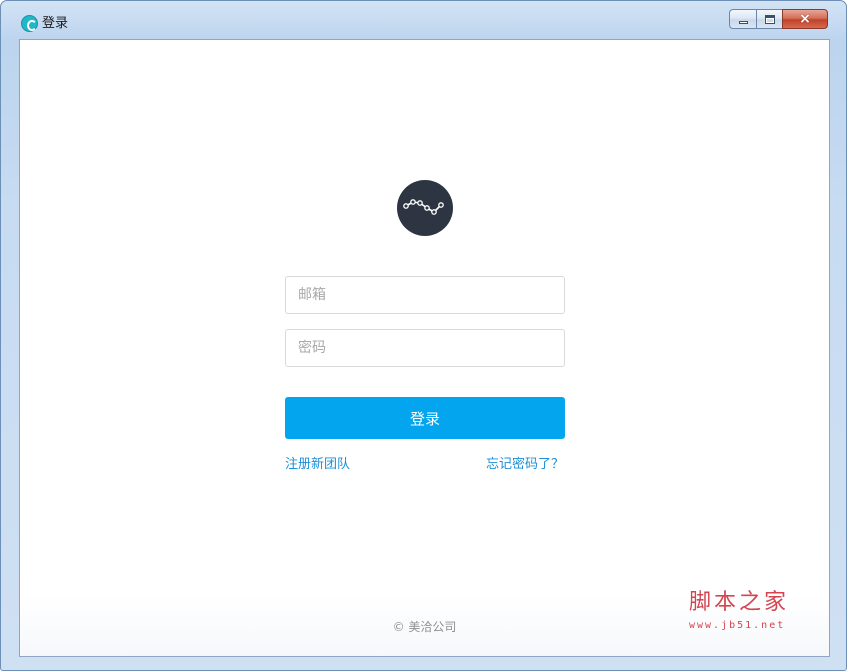  I want to click on caption-buttons: ×, so click(778, 19).